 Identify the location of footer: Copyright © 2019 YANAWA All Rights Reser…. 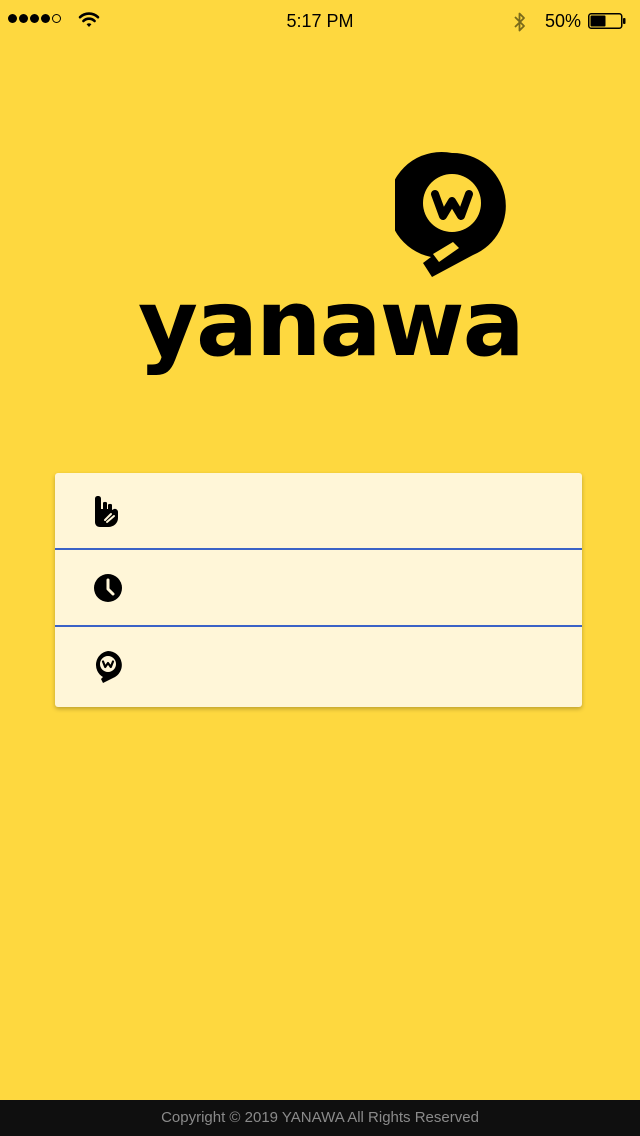
(320, 1118).